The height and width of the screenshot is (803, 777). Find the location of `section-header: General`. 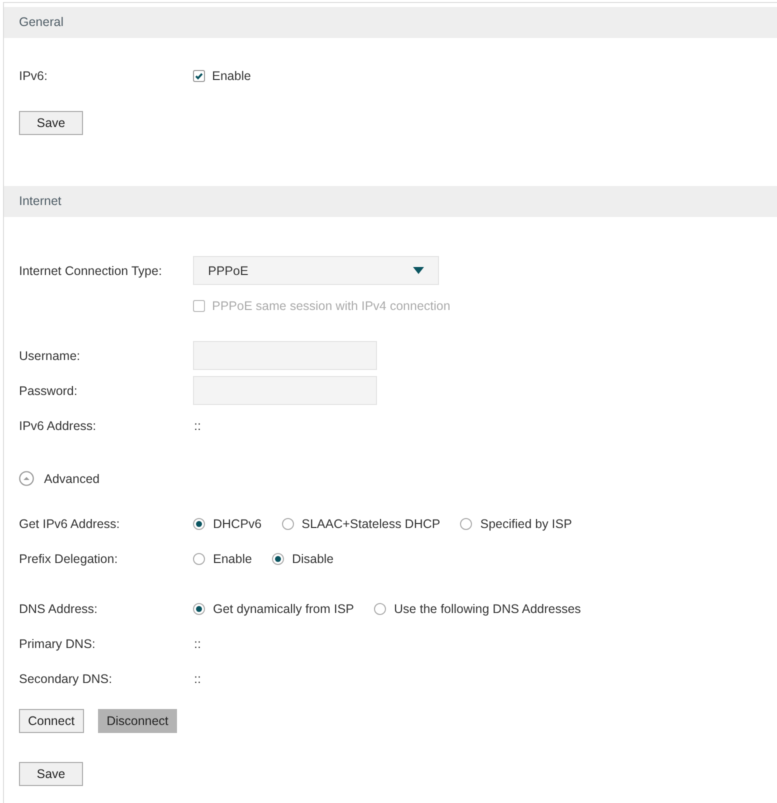

section-header: General is located at coordinates (390, 22).